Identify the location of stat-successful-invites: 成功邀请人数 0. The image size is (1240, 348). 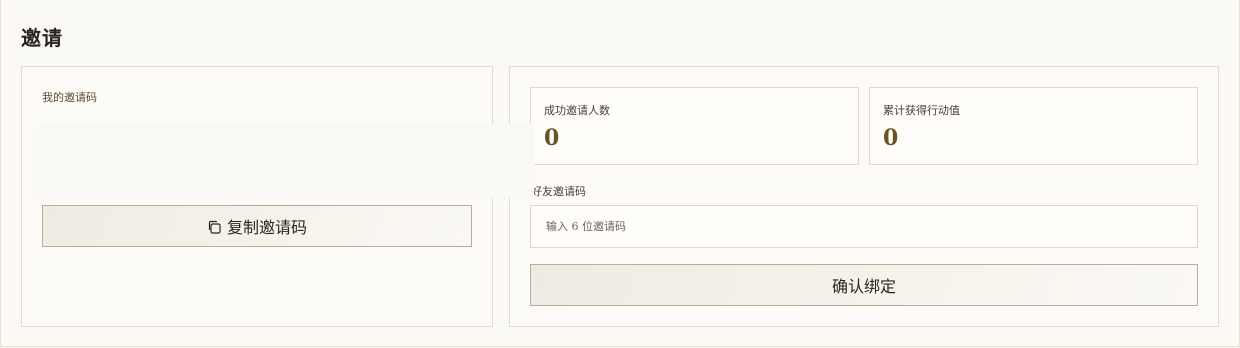
(694, 126).